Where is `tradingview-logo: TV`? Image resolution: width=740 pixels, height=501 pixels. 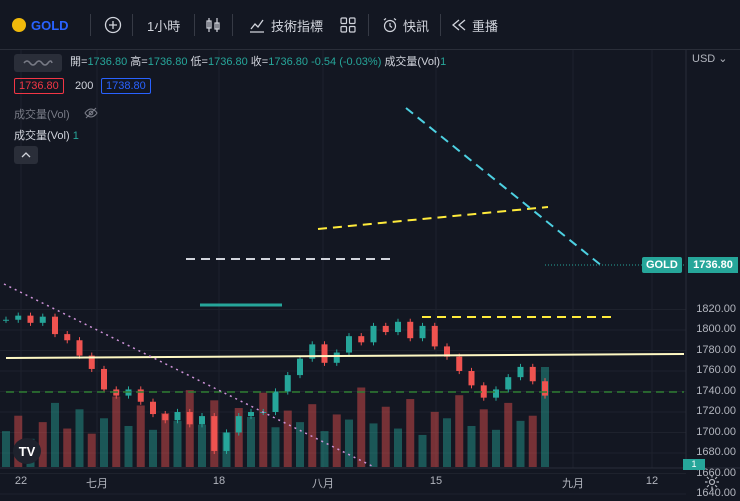 tradingview-logo: TV is located at coordinates (27, 451).